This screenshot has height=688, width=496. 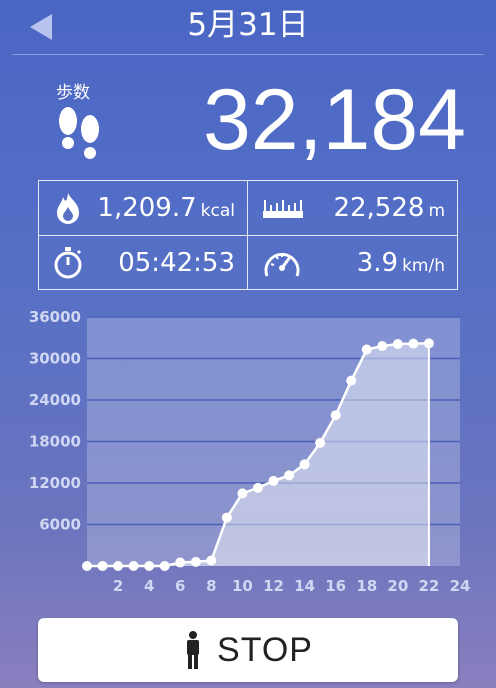 What do you see at coordinates (55, 359) in the screenshot?
I see `y-tick-label: 30000` at bounding box center [55, 359].